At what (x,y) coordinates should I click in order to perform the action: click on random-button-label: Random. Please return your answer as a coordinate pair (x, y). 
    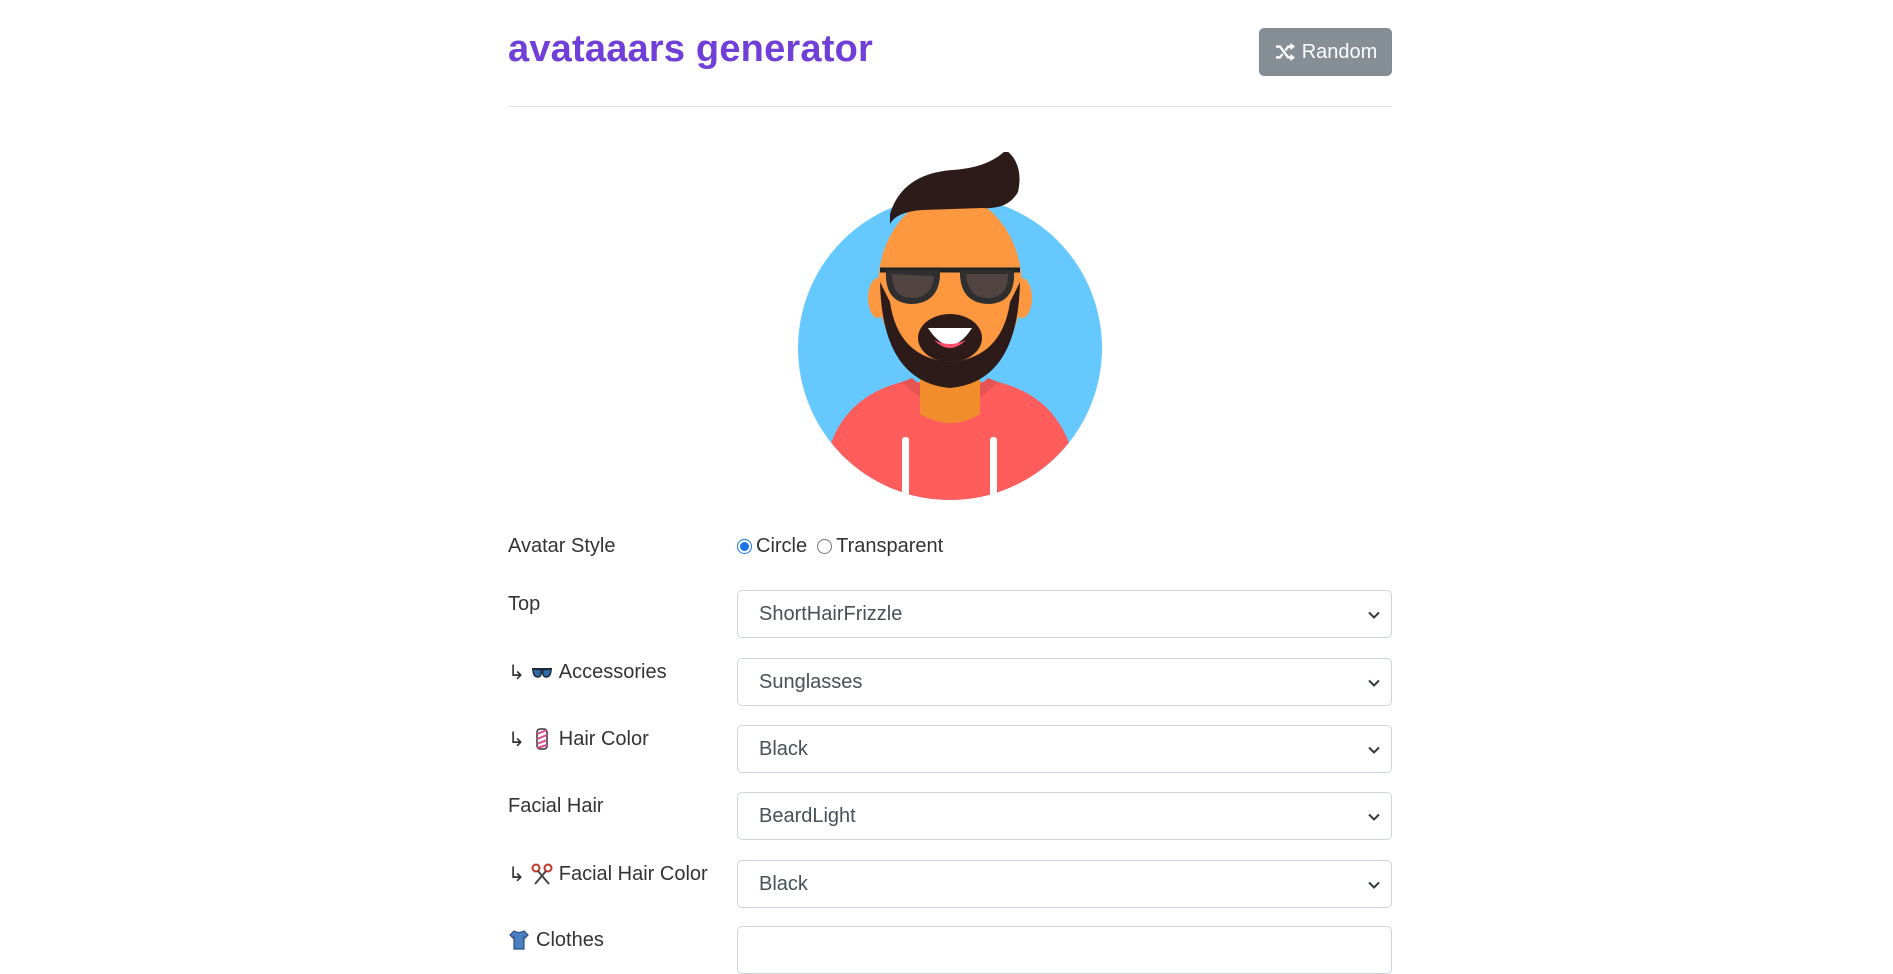
    Looking at the image, I should click on (1339, 51).